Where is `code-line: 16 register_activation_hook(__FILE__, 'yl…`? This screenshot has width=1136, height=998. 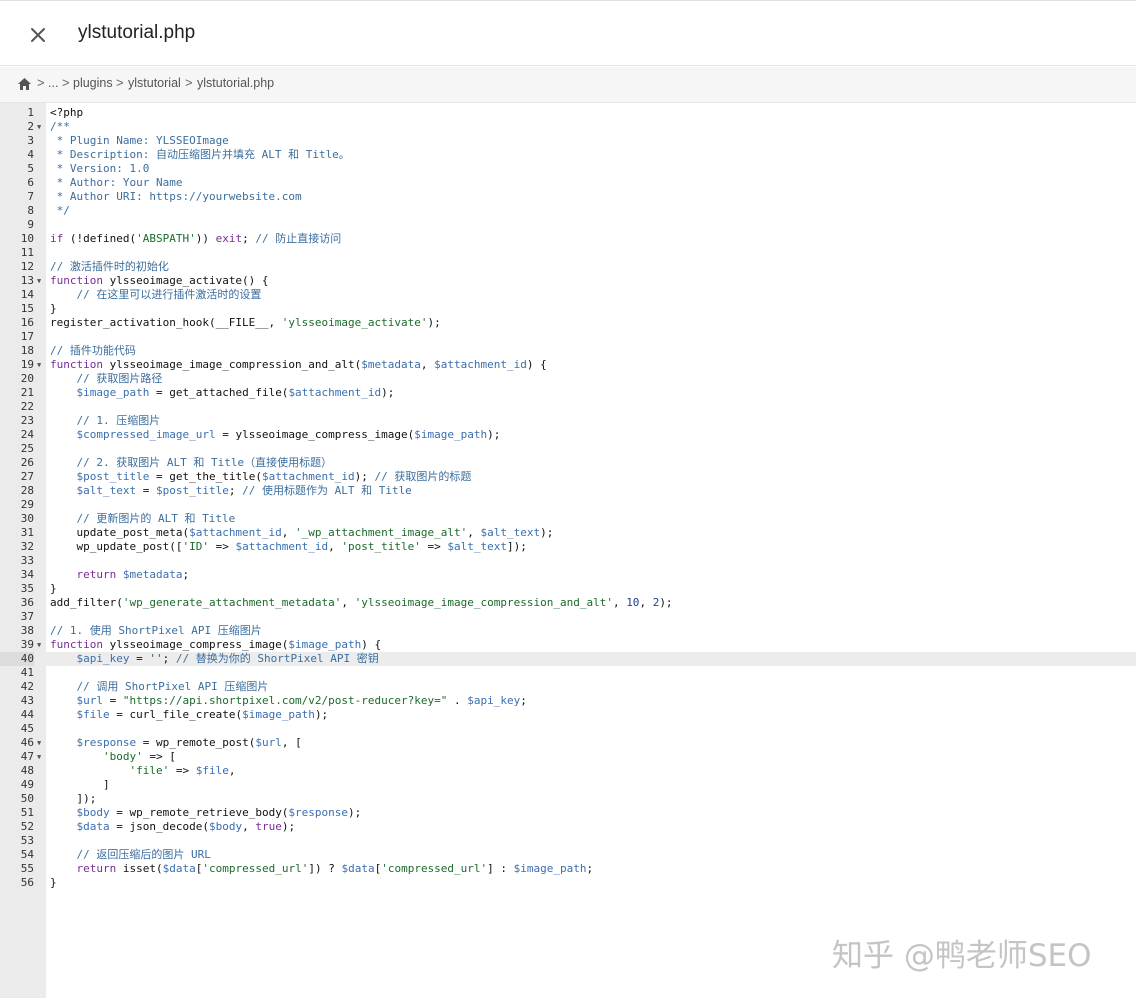
code-line: 16 register_activation_hook(__FILE__, 'yl… is located at coordinates (568, 323).